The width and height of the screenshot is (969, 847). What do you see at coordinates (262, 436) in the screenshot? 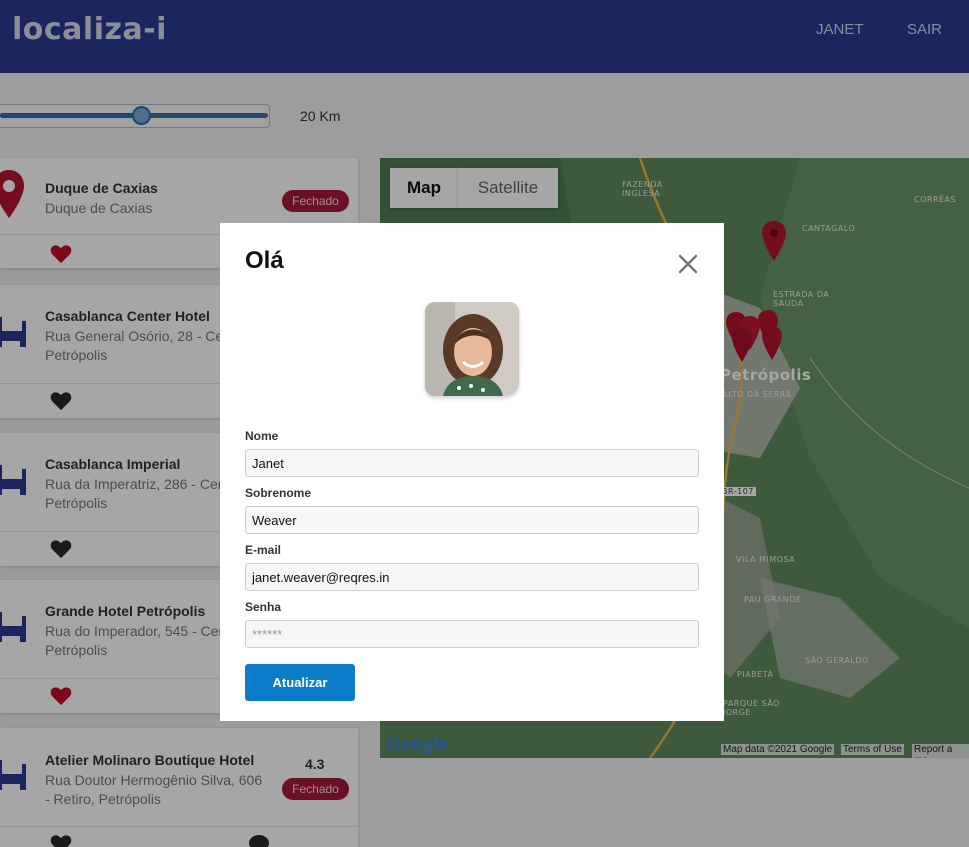
I see `first-name-label: Nome` at bounding box center [262, 436].